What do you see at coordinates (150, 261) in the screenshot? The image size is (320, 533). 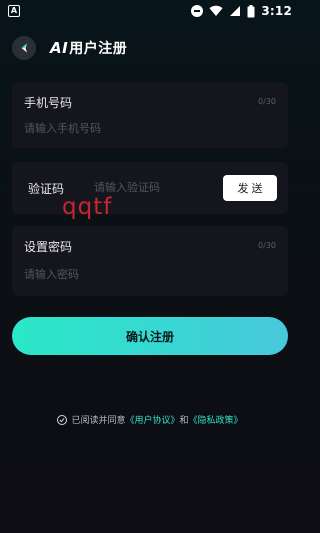 I see `password-field-card: 设置密码 0/30` at bounding box center [150, 261].